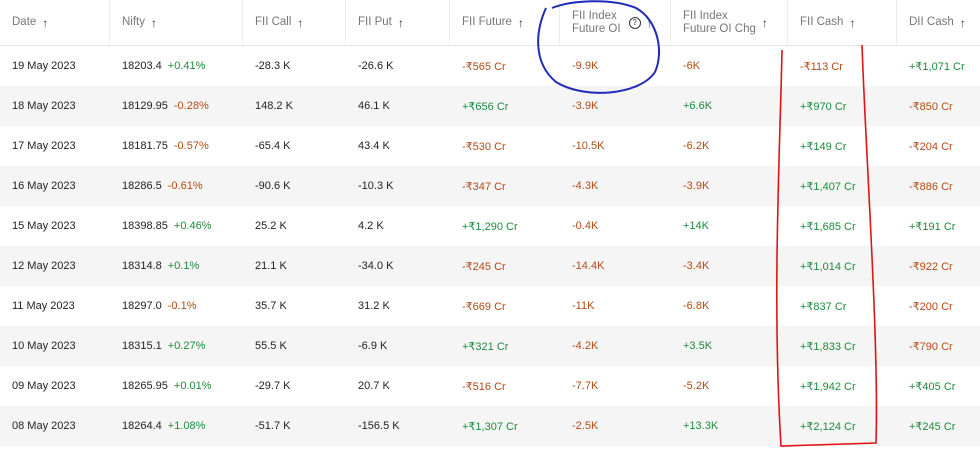  I want to click on help-icon: ?, so click(634, 22).